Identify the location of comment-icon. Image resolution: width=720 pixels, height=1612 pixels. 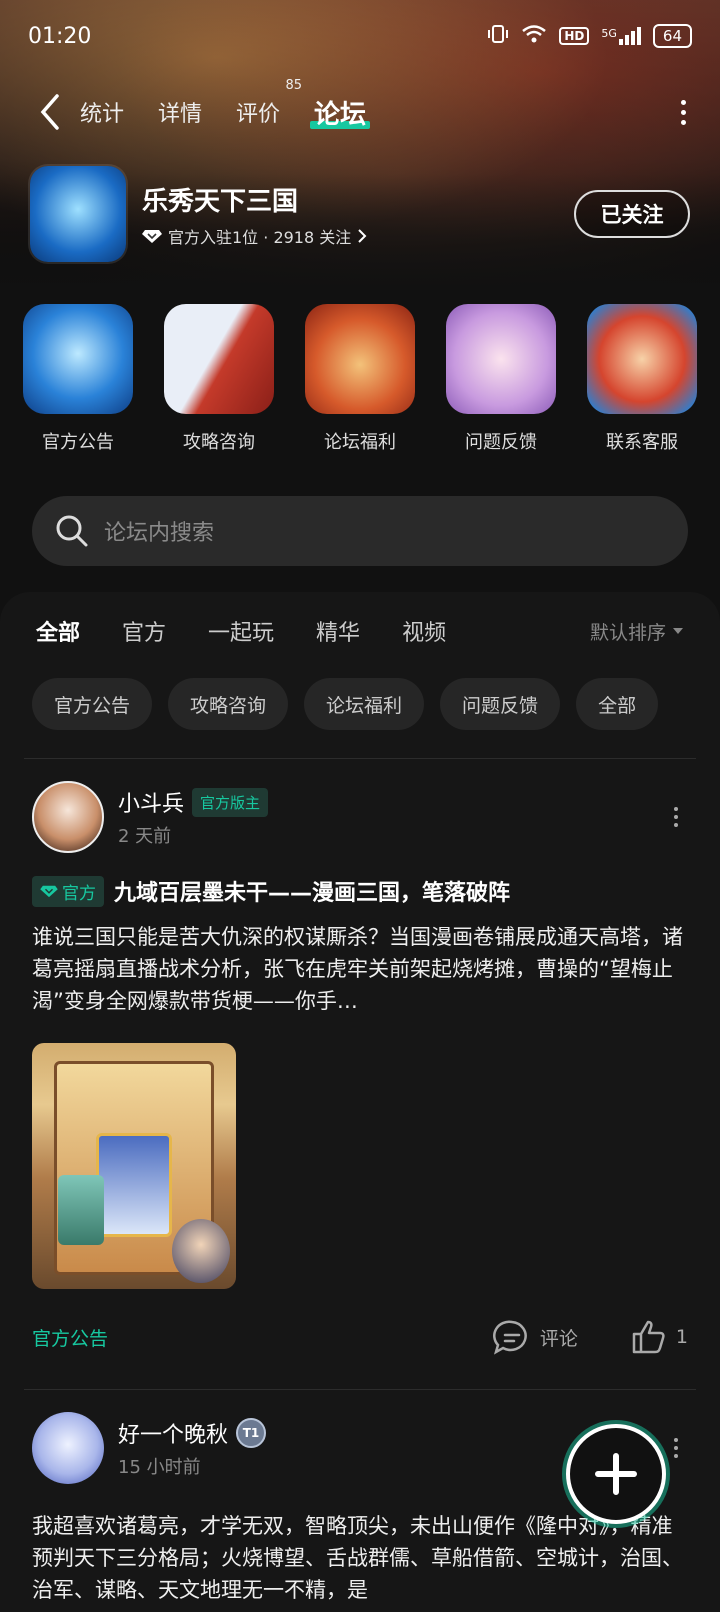
(509, 1337).